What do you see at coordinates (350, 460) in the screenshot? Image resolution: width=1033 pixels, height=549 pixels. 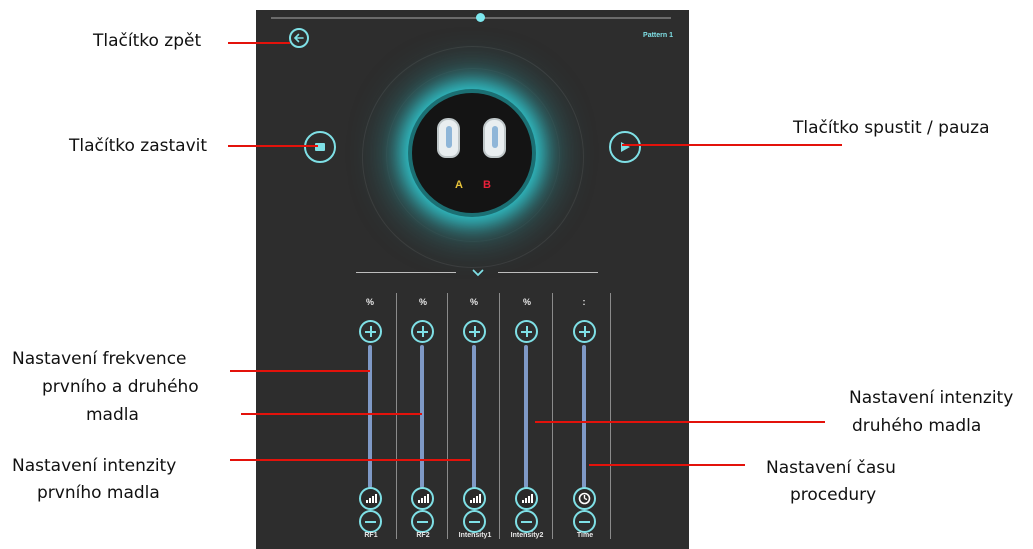 I see `annotation-line-intensity1` at bounding box center [350, 460].